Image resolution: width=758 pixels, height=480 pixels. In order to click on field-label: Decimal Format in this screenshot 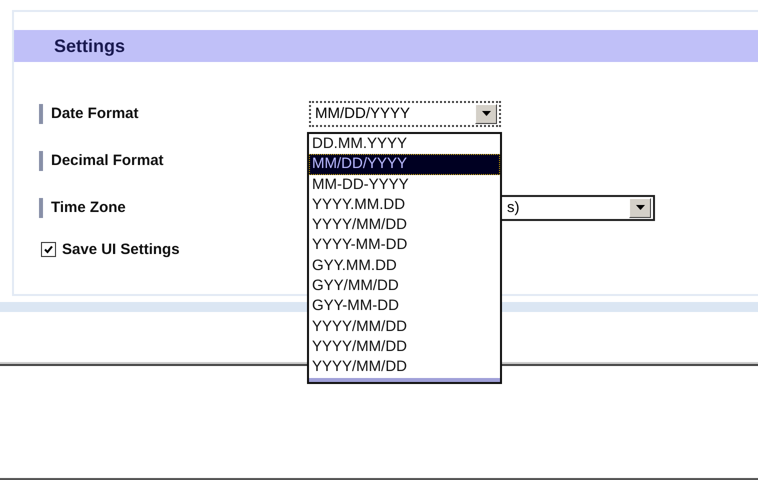, I will do `click(108, 160)`.